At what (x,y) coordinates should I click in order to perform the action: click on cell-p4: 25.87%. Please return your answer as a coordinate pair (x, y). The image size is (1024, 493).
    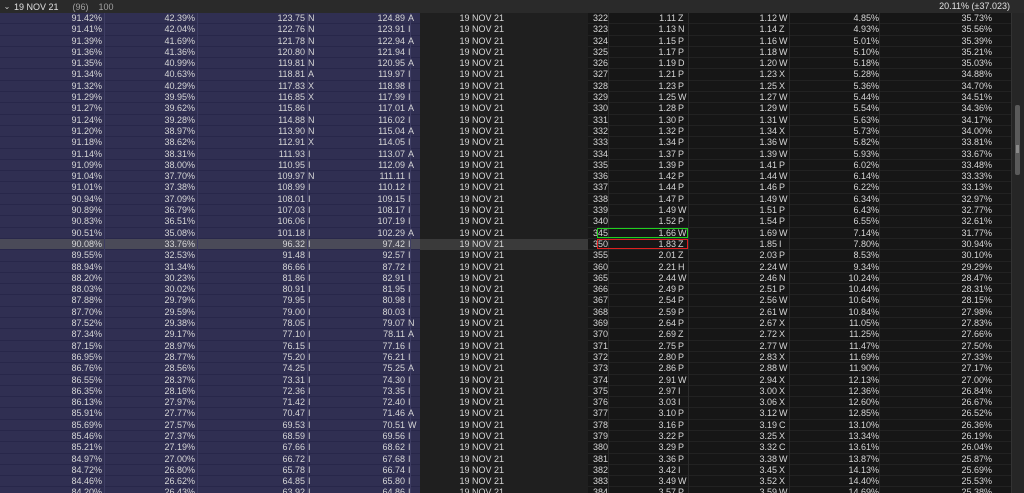
    Looking at the image, I should click on (976, 458).